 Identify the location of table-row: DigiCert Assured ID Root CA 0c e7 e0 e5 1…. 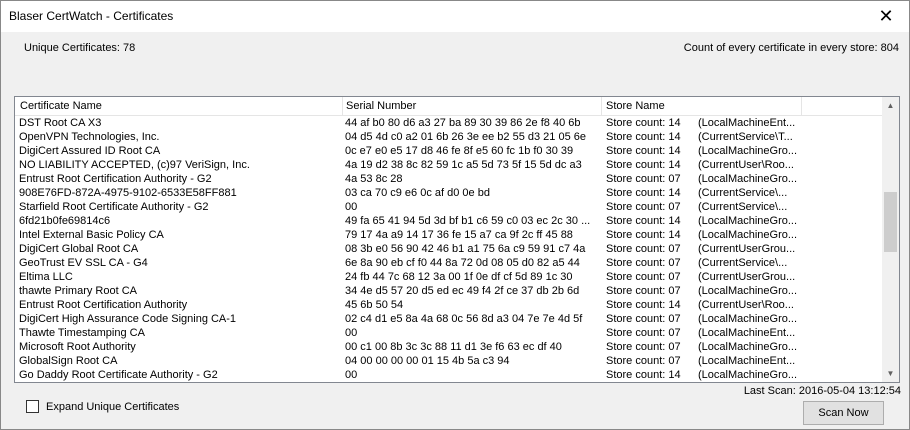
(448, 151).